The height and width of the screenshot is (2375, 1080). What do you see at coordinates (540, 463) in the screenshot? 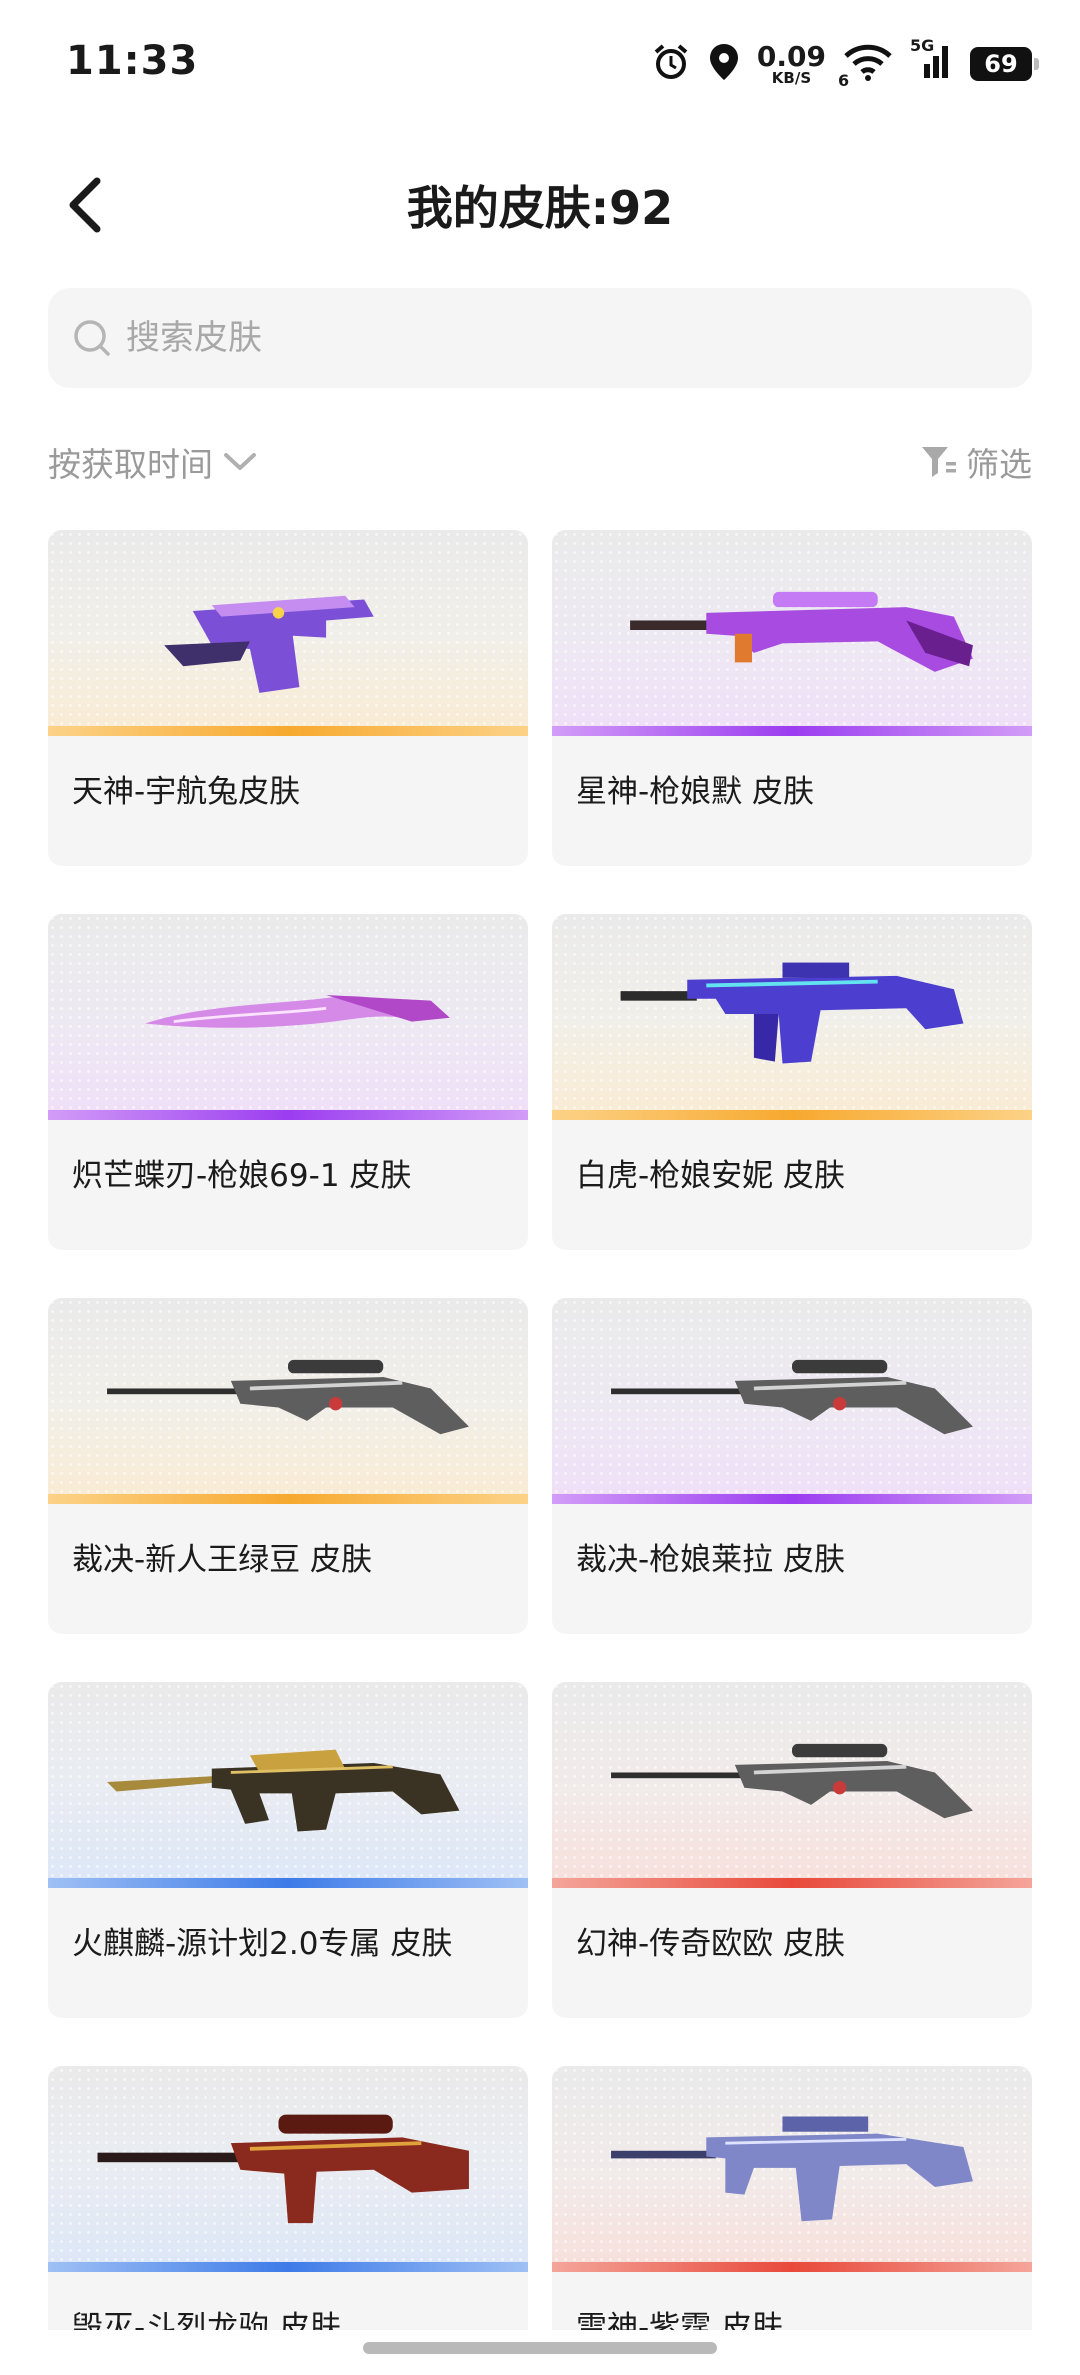
I see `sort-filter-row: 按获取时间 筛选` at bounding box center [540, 463].